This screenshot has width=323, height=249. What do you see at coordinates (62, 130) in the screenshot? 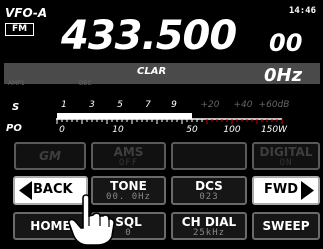
I see `po-scale-label: 0` at bounding box center [62, 130].